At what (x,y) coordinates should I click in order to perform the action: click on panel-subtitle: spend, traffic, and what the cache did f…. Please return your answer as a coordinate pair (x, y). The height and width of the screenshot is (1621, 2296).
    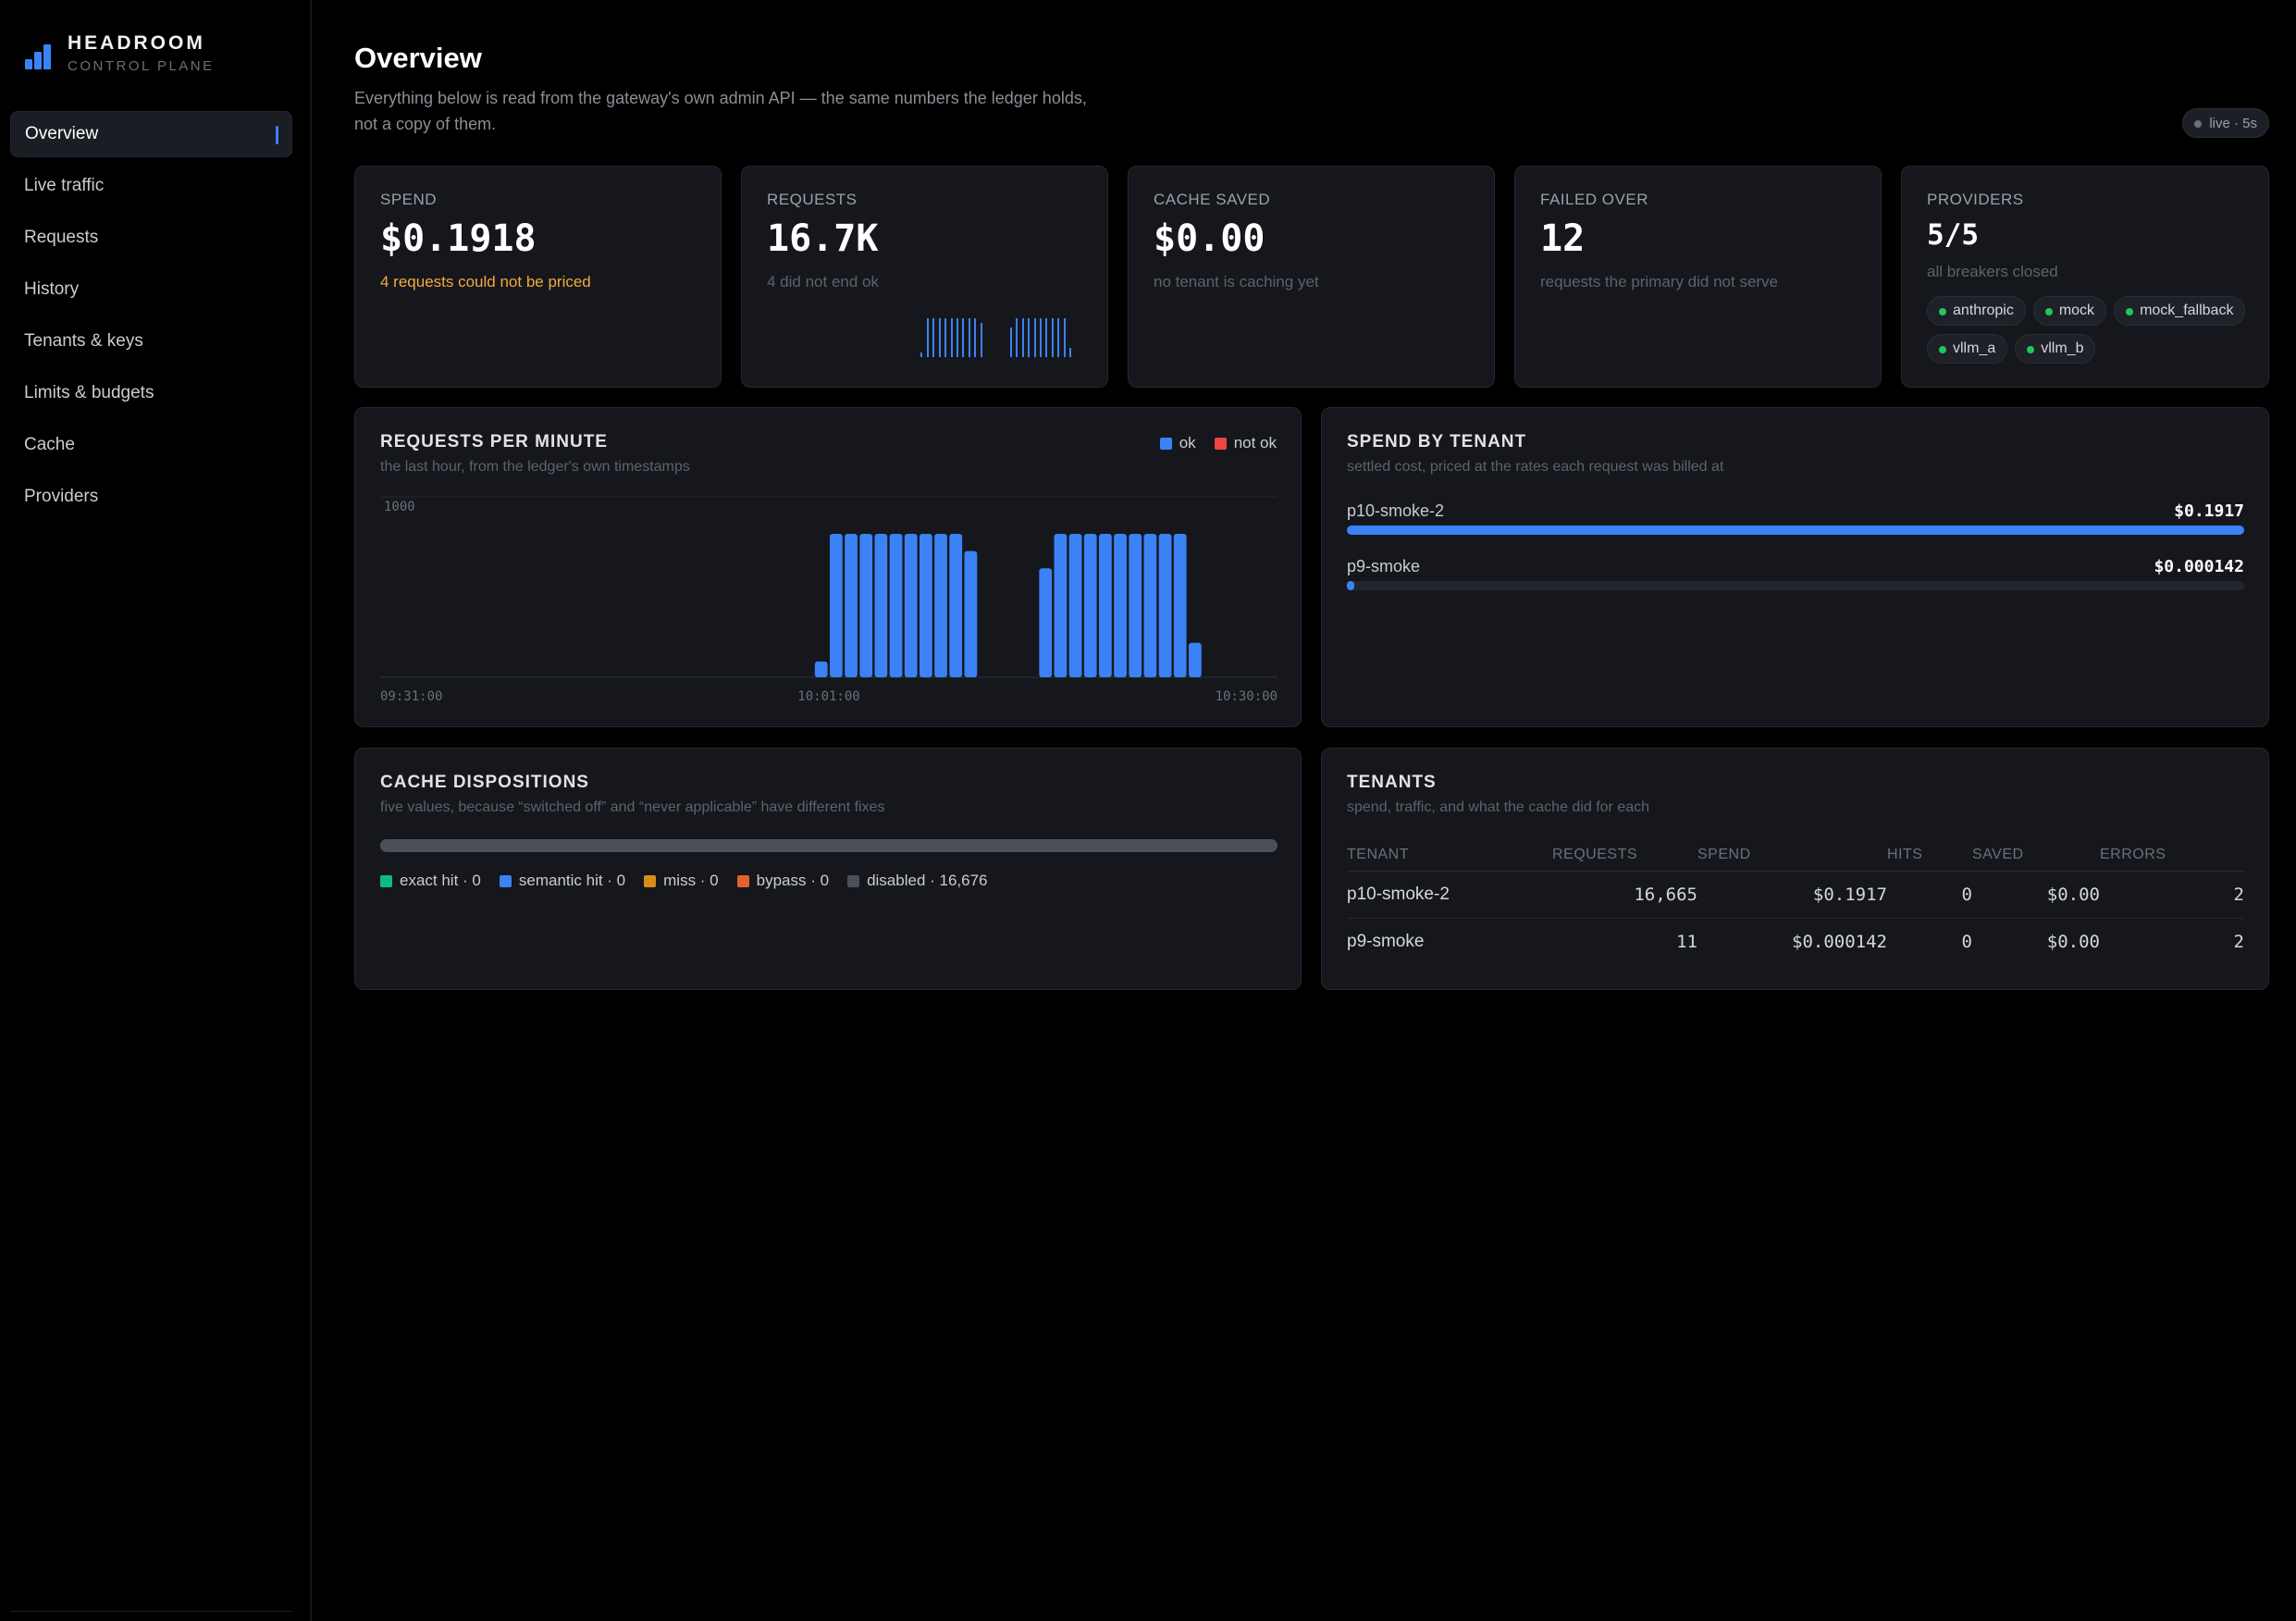
    Looking at the image, I should click on (1498, 807).